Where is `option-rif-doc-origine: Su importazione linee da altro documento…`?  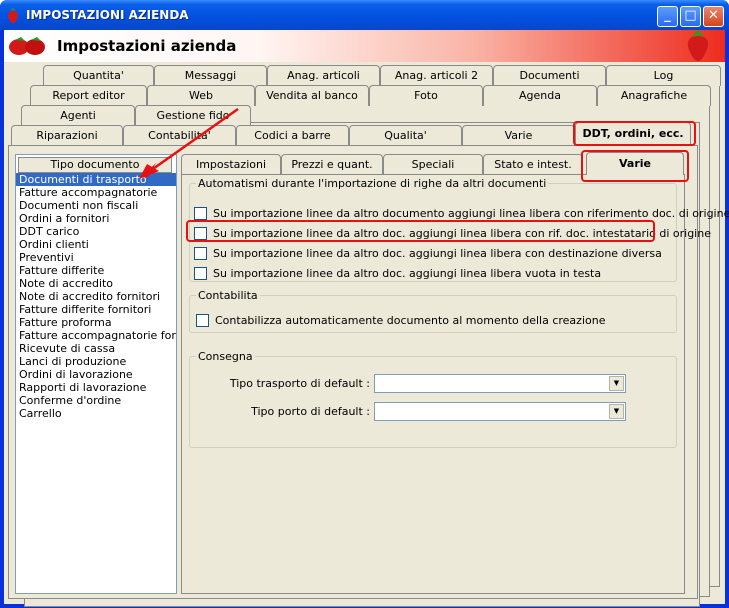
option-rif-doc-origine: Su importazione linee da altro documento… is located at coordinates (461, 213).